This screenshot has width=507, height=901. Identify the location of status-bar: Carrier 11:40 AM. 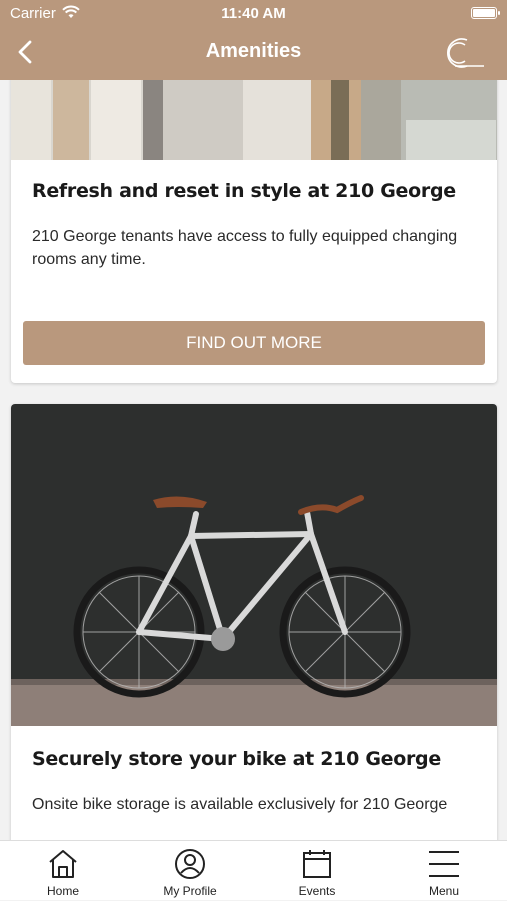
(253, 14).